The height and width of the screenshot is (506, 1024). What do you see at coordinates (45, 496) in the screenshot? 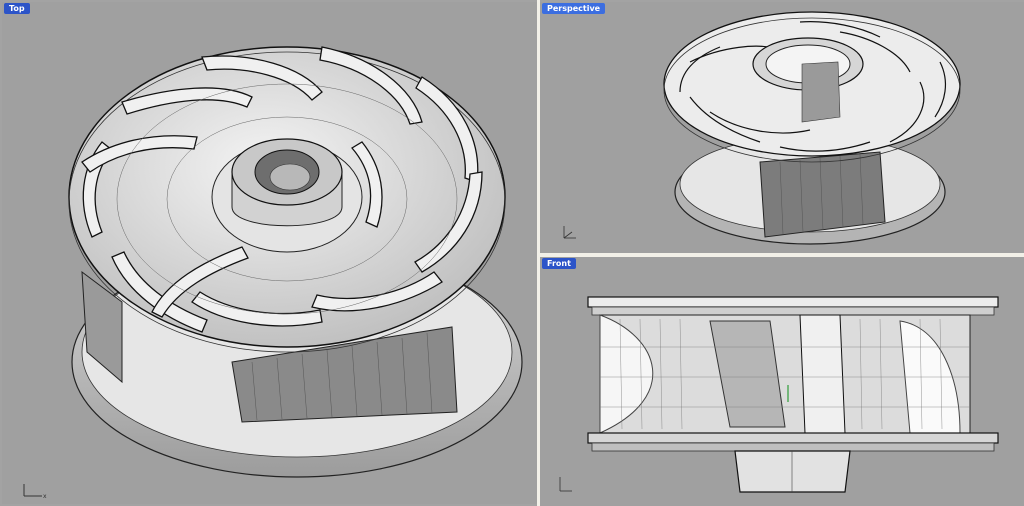
I see `svg-text: x` at bounding box center [45, 496].